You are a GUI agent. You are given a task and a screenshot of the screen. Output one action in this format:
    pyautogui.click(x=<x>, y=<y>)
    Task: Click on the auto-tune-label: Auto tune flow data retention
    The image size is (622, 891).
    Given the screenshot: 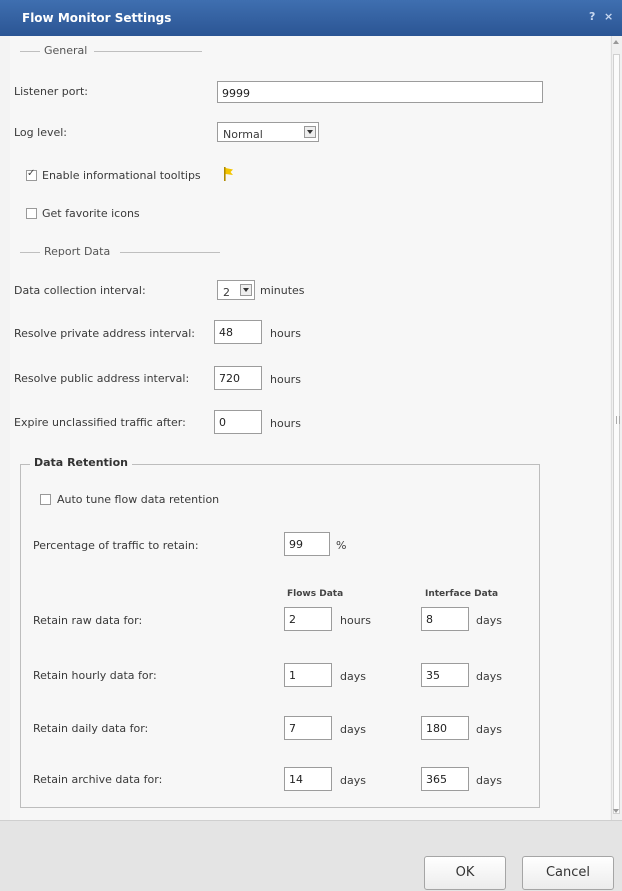 What is the action you would take?
    pyautogui.click(x=138, y=499)
    